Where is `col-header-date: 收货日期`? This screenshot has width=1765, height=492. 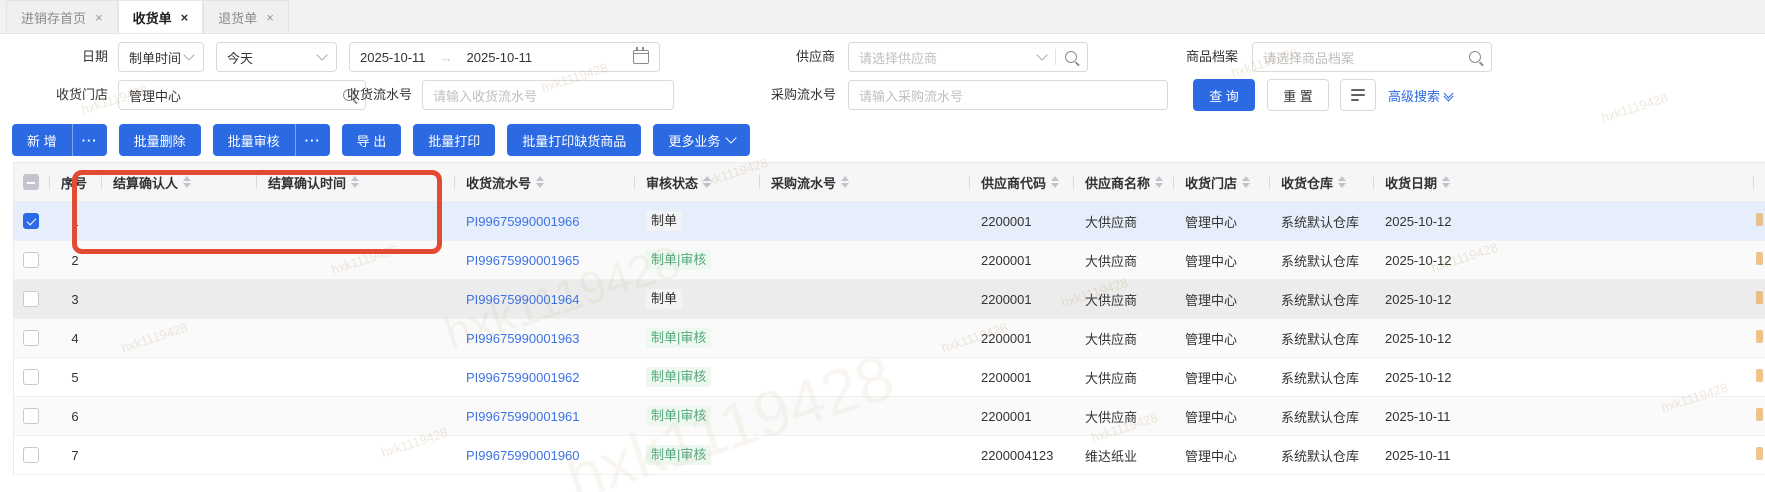 col-header-date: 收货日期 is located at coordinates (1563, 182).